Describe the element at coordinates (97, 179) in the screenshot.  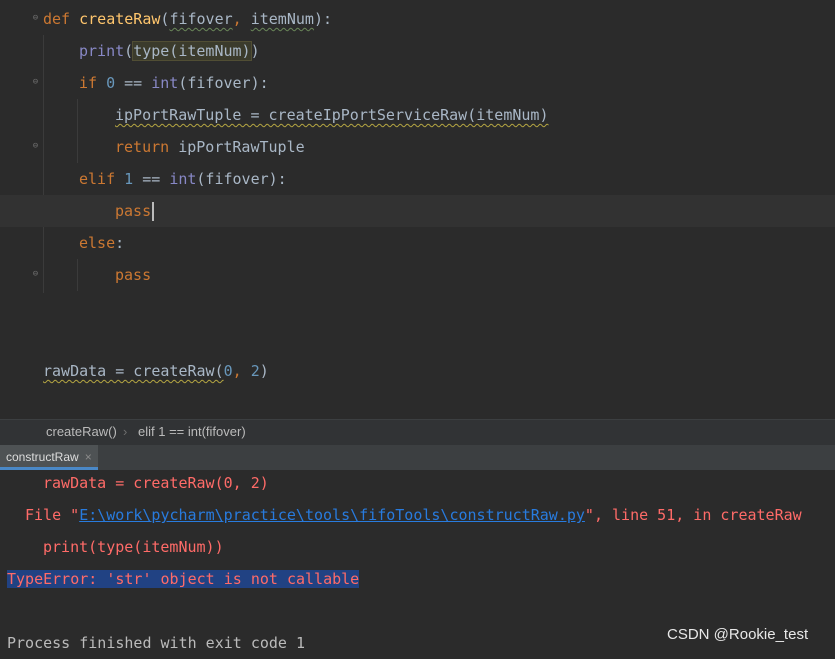
I see `keyword: elif` at that location.